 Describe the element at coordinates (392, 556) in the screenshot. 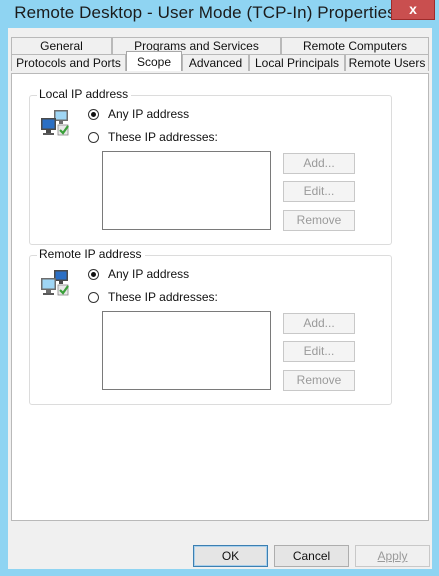

I see `apply-button: Apply` at that location.